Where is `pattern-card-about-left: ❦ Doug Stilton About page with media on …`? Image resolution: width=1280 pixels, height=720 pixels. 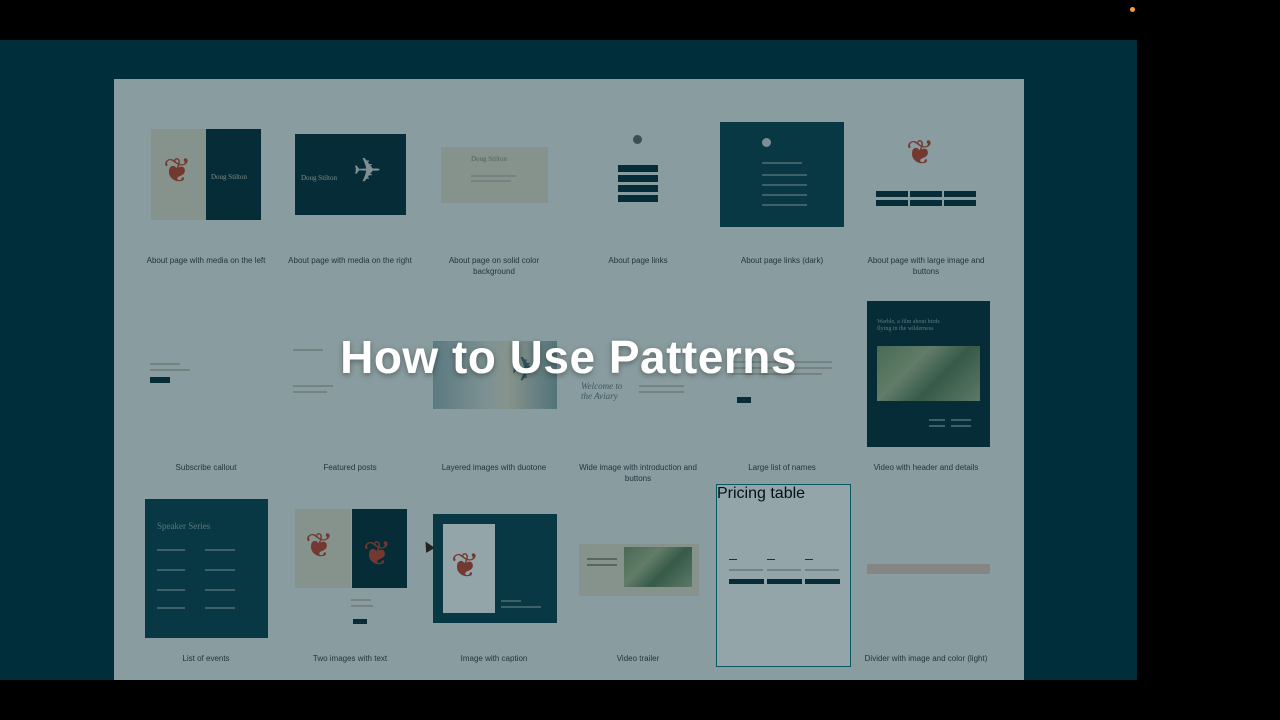
pattern-card-about-left: ❦ Doug Stilton About page with media on … is located at coordinates (206, 202).